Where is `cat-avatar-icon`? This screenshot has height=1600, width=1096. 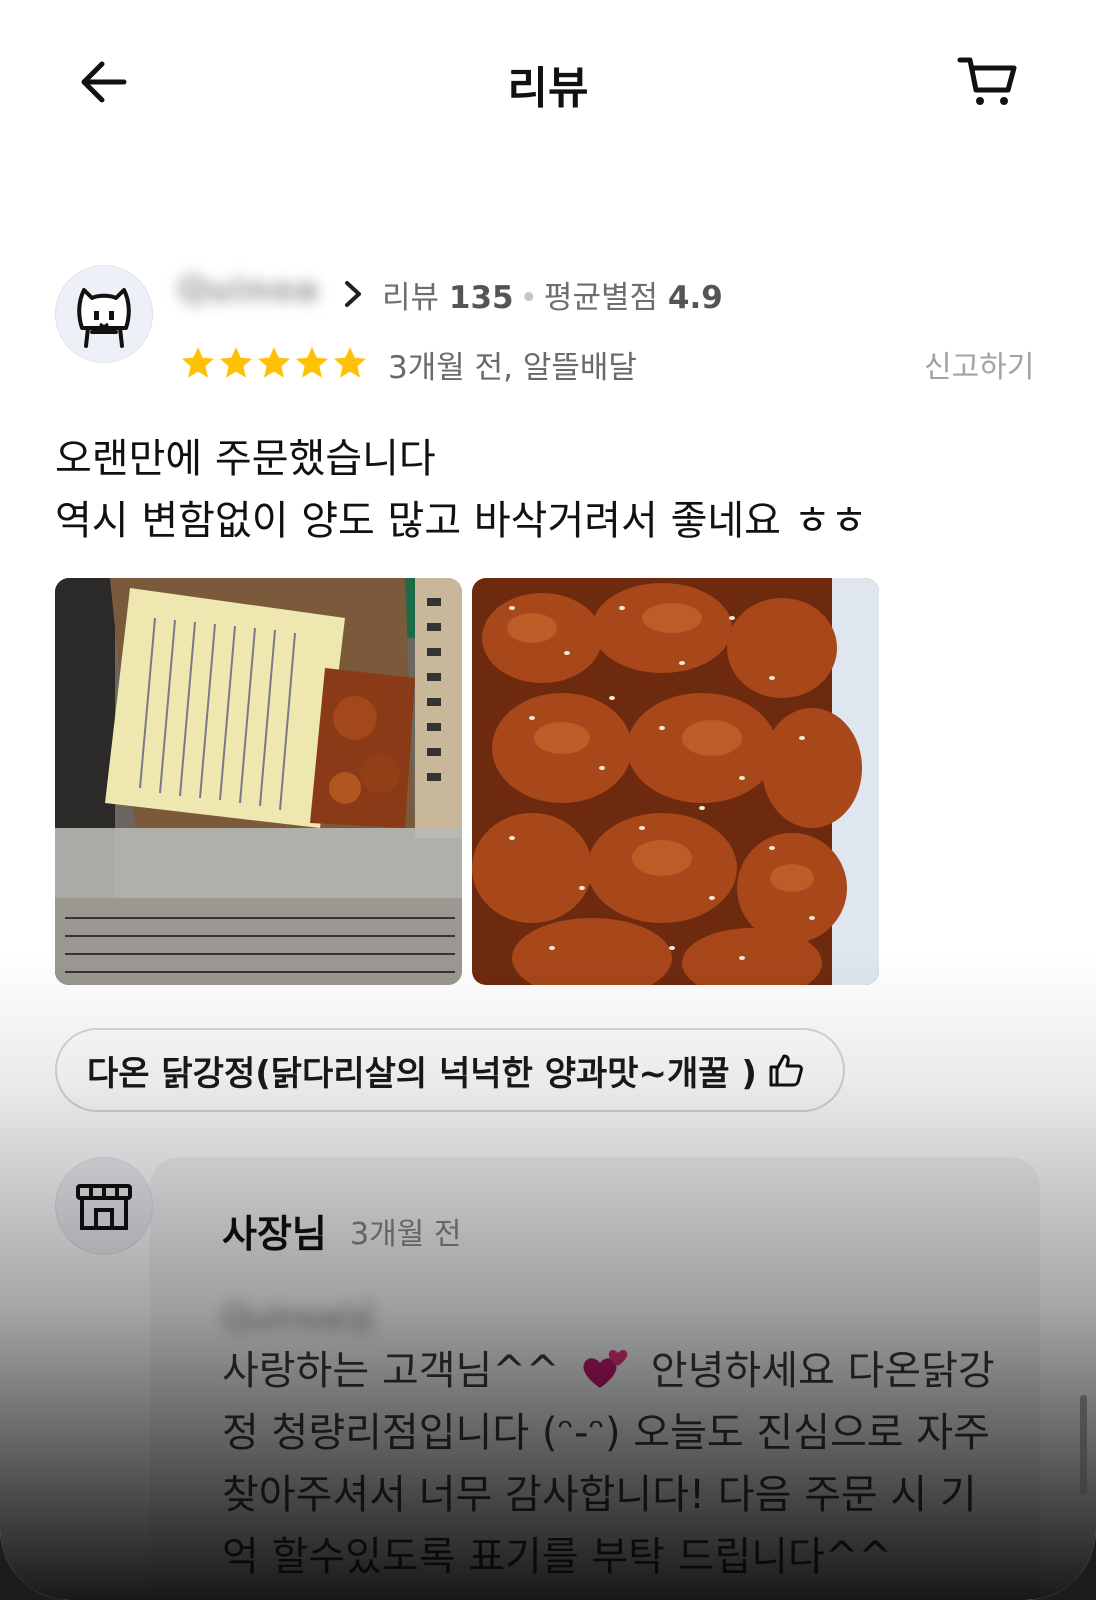
cat-avatar-icon is located at coordinates (104, 314).